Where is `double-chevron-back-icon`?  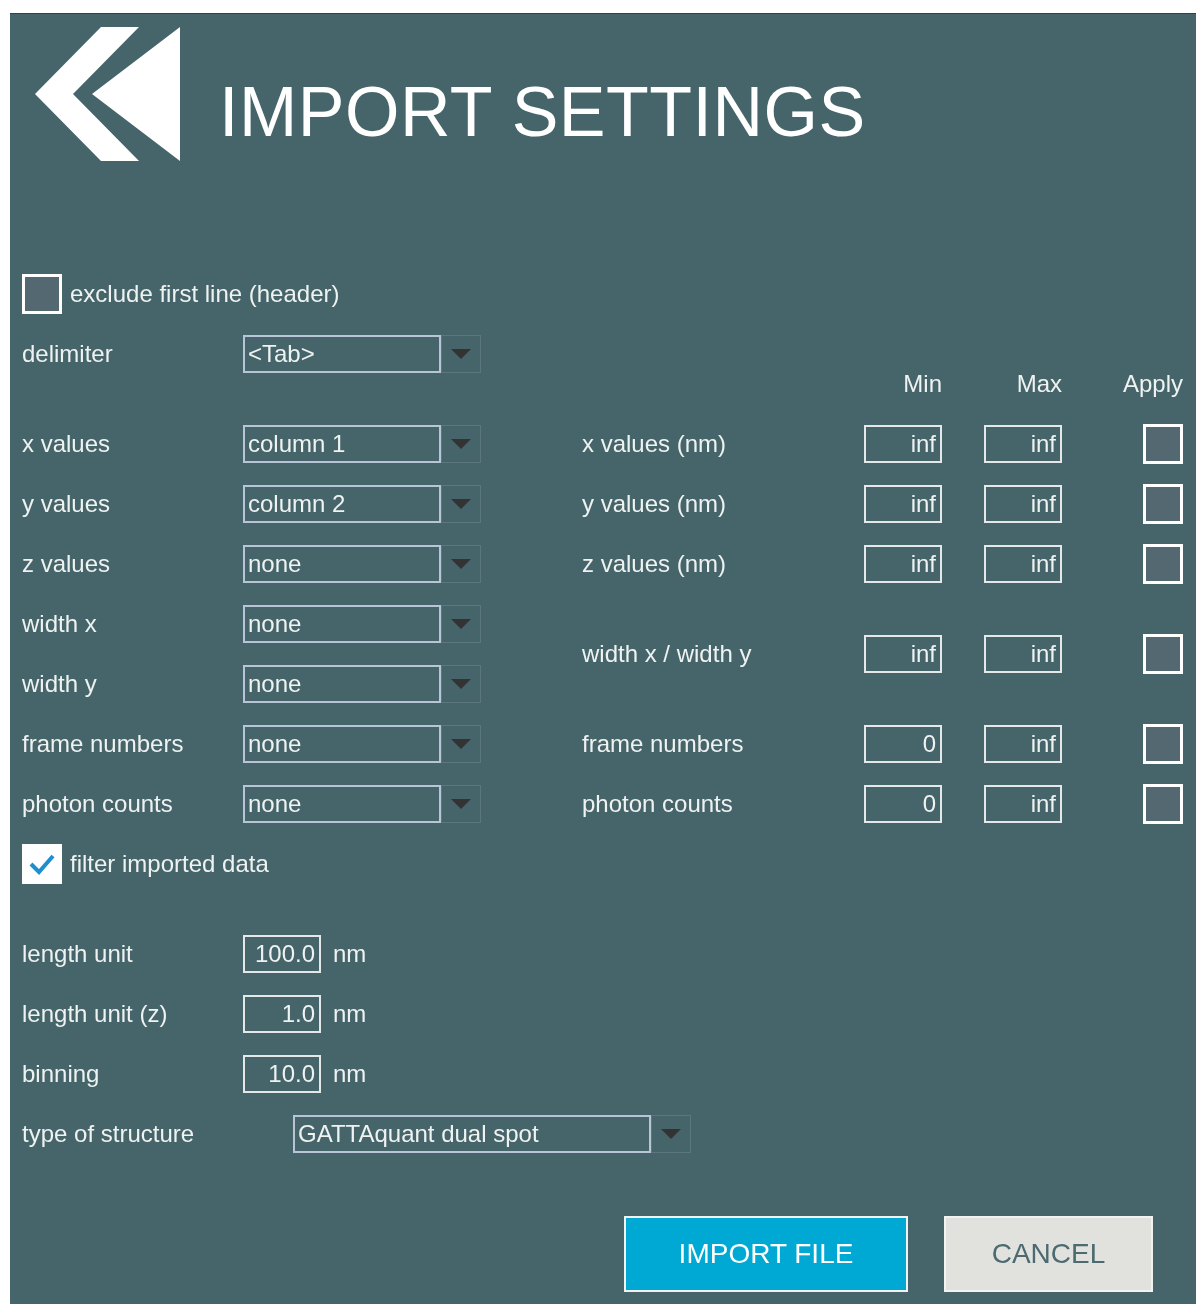 double-chevron-back-icon is located at coordinates (108, 94).